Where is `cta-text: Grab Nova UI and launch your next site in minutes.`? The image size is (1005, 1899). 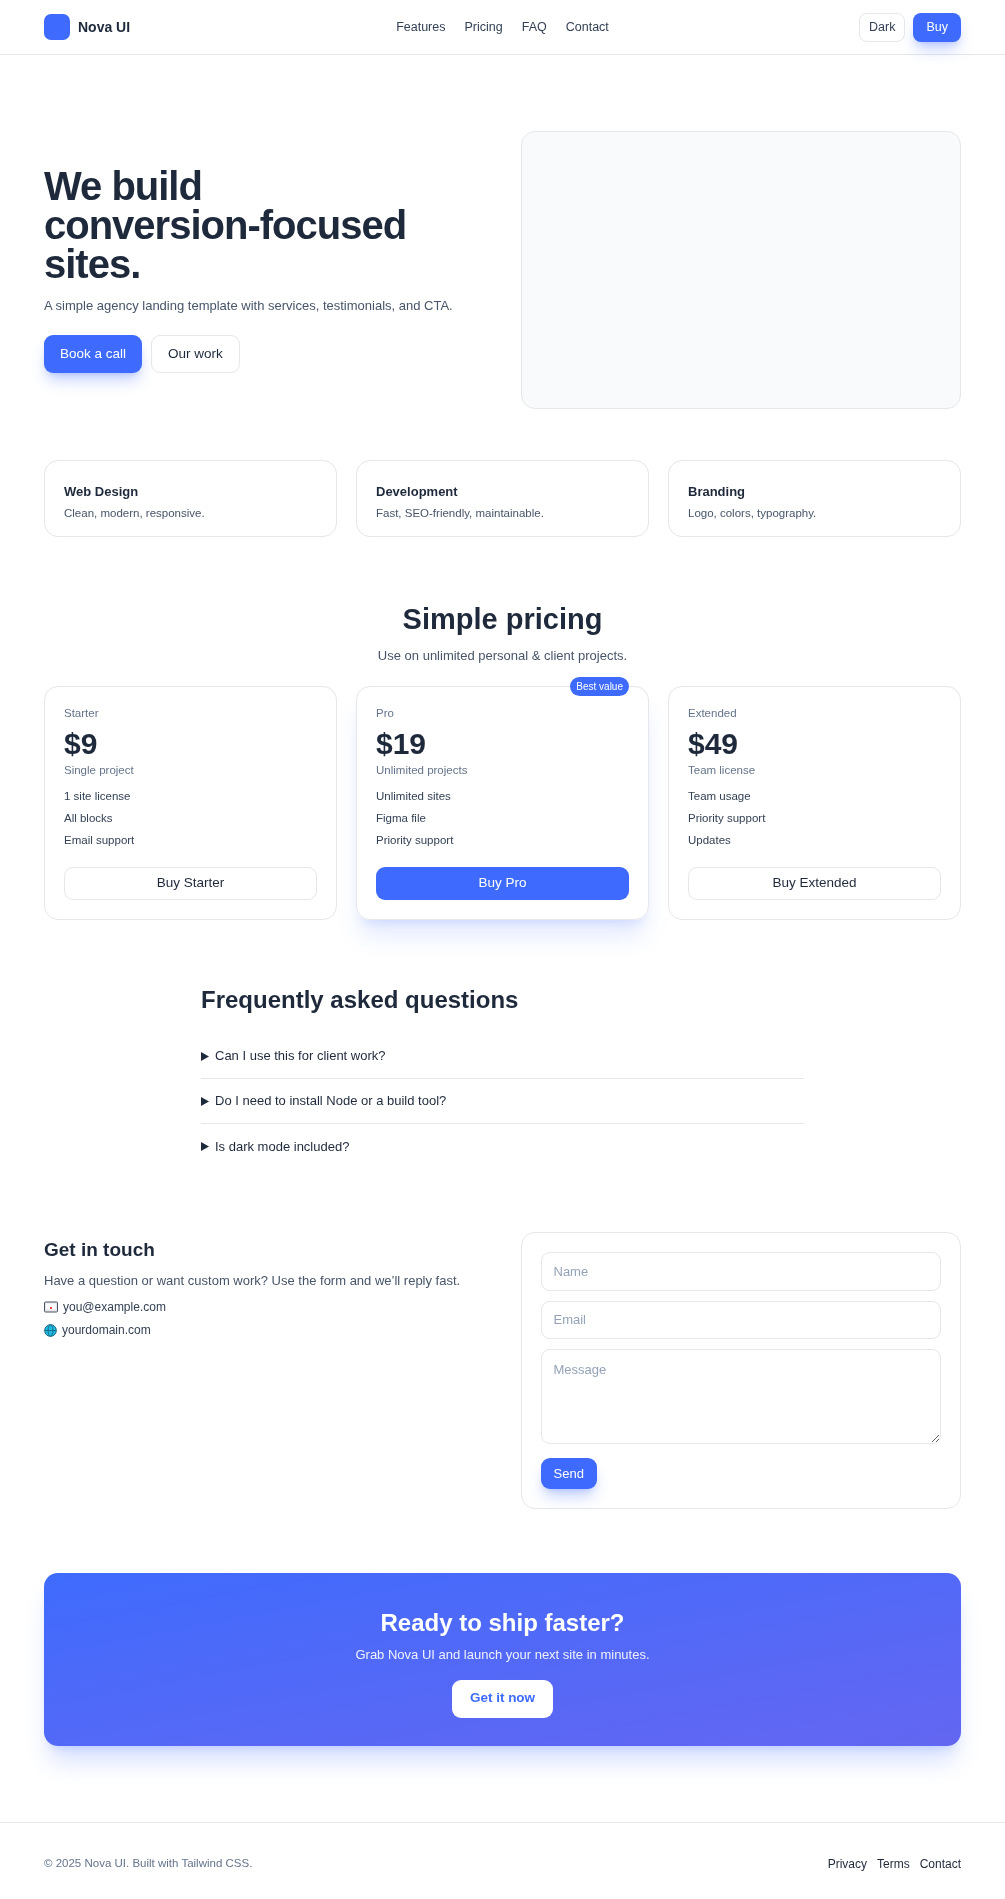 cta-text: Grab Nova UI and launch your next site in minutes. is located at coordinates (502, 1655).